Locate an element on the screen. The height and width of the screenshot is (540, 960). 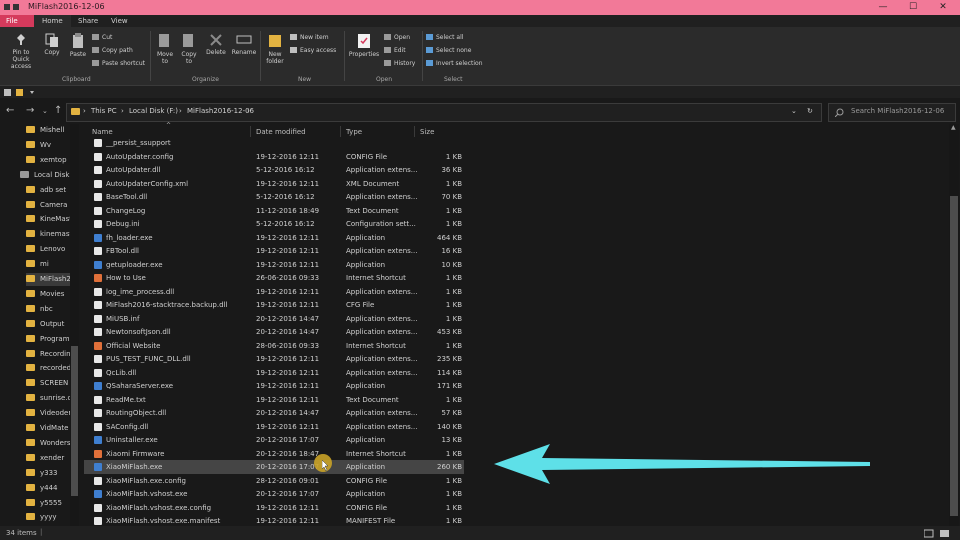
sidebar-item: xemtop is located at coordinates (48, 160).